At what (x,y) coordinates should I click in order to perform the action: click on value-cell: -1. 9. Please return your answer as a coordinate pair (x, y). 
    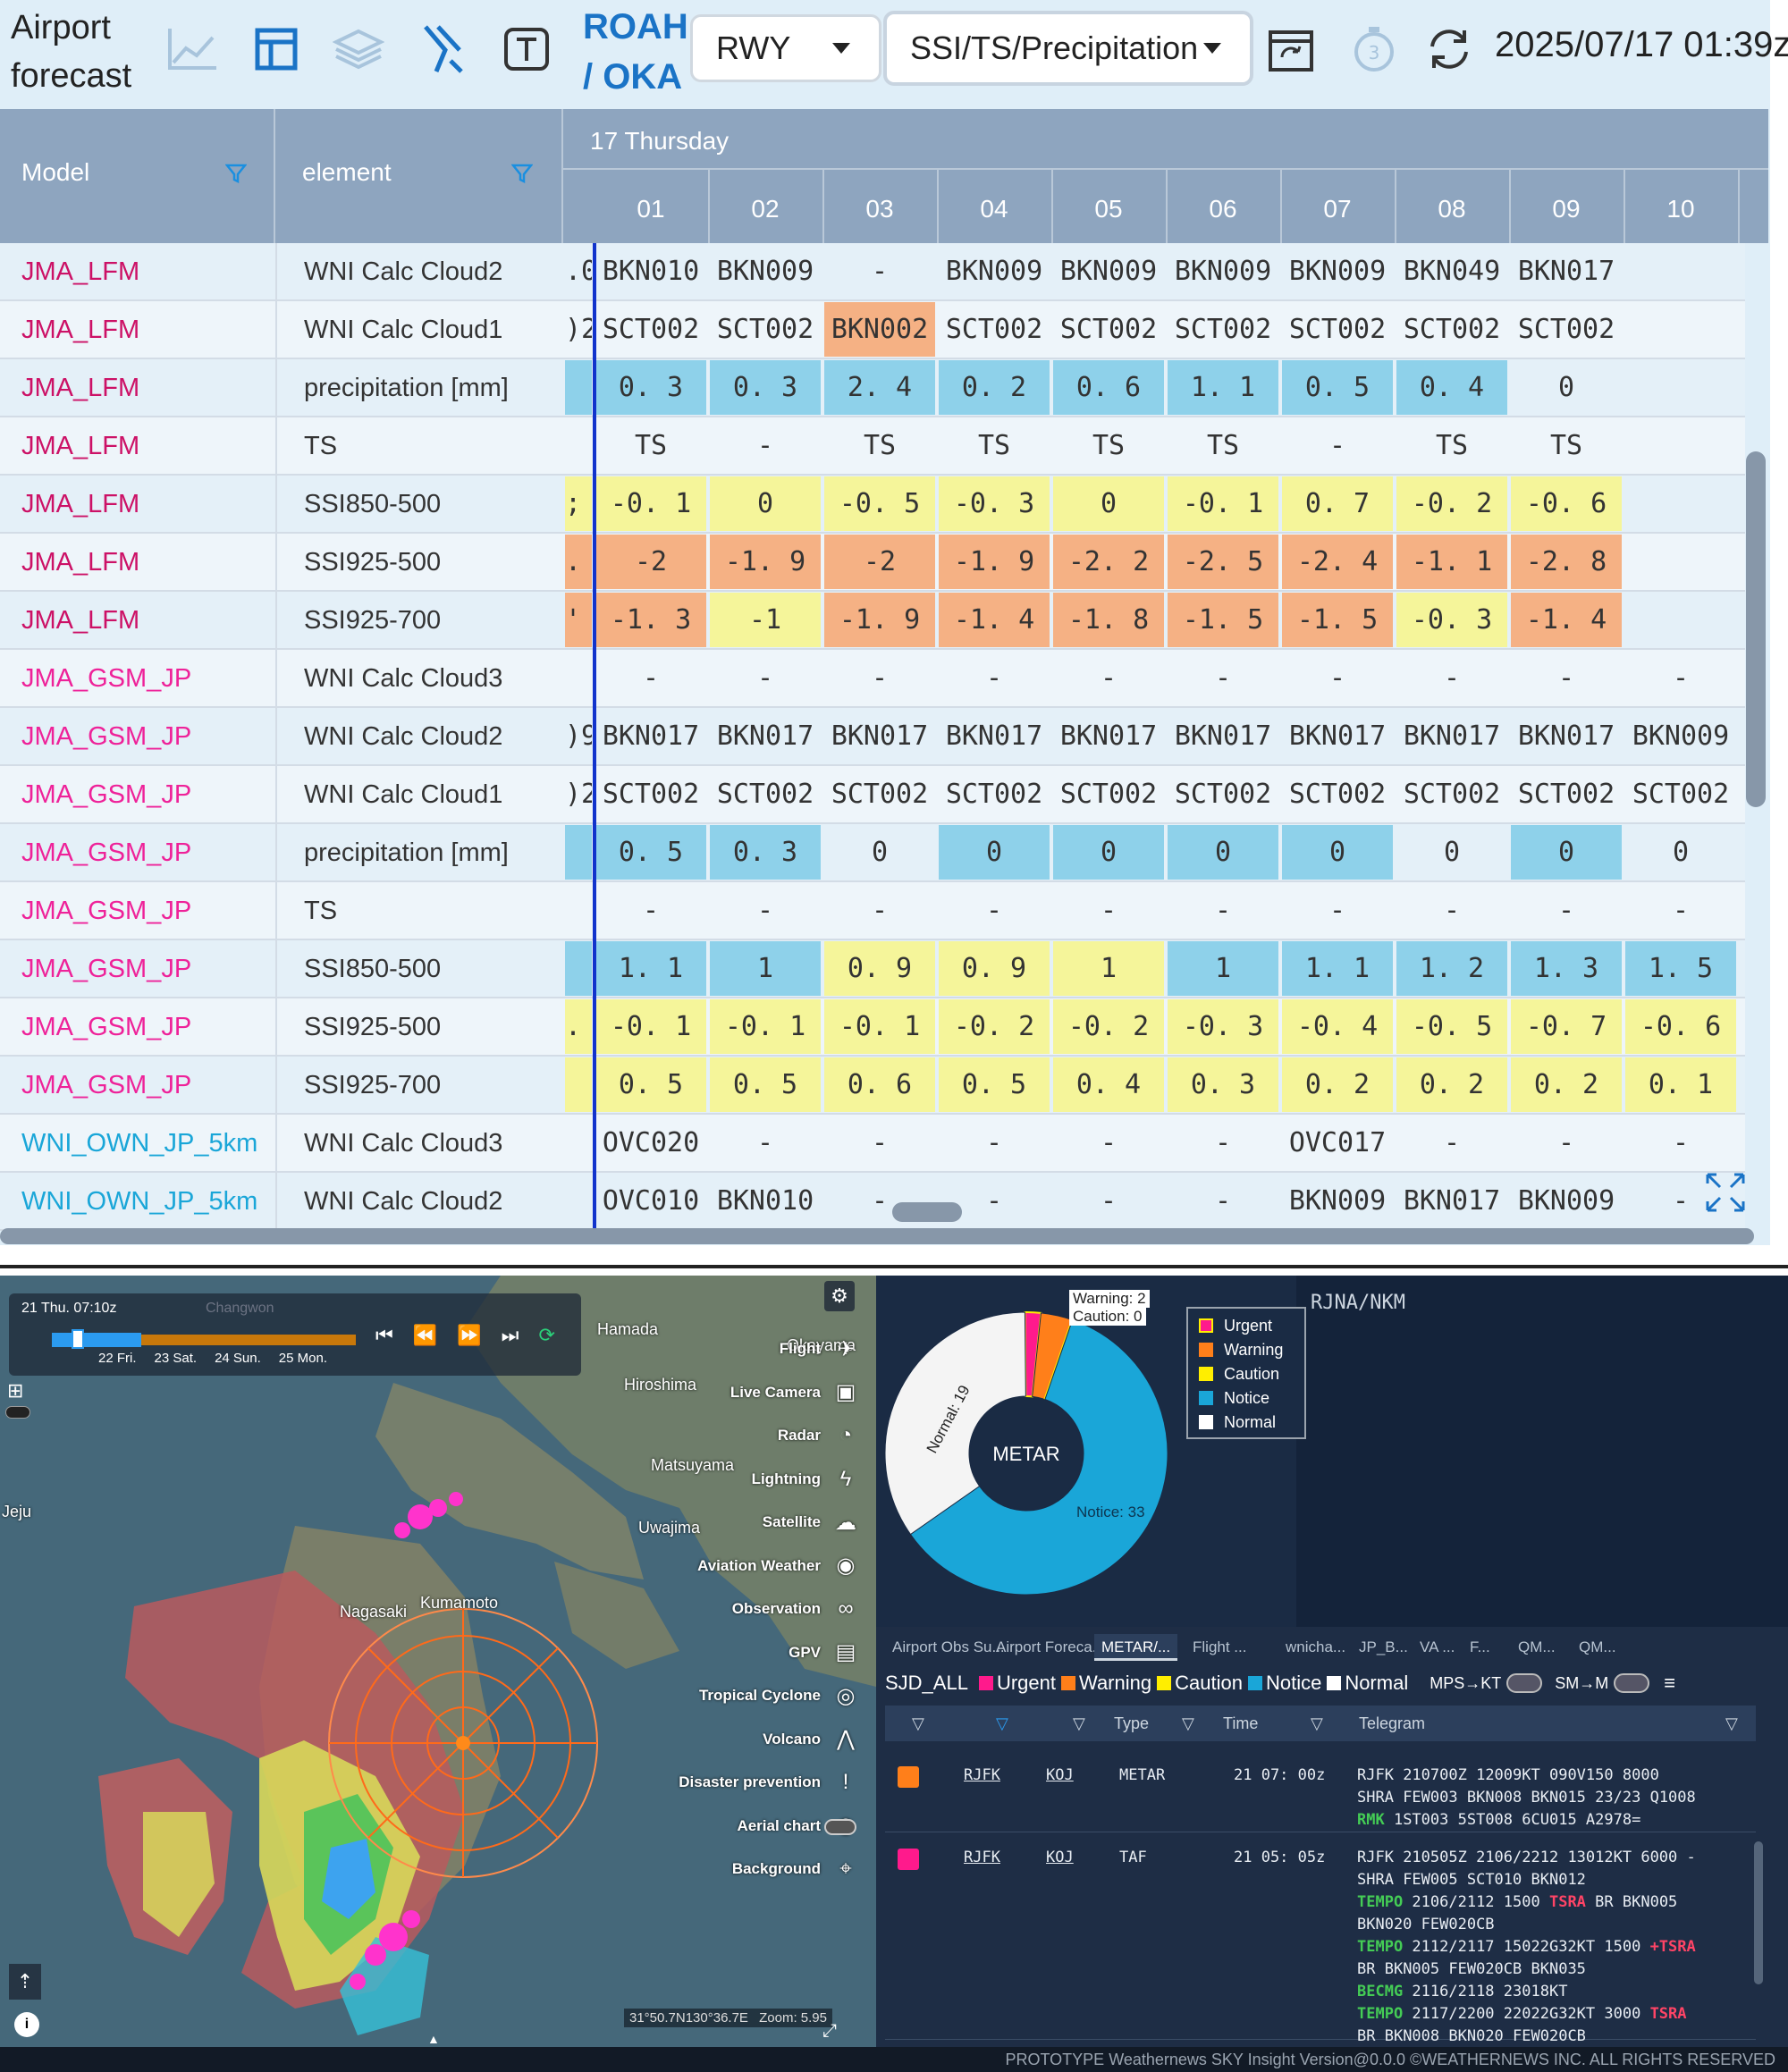
    Looking at the image, I should click on (994, 562).